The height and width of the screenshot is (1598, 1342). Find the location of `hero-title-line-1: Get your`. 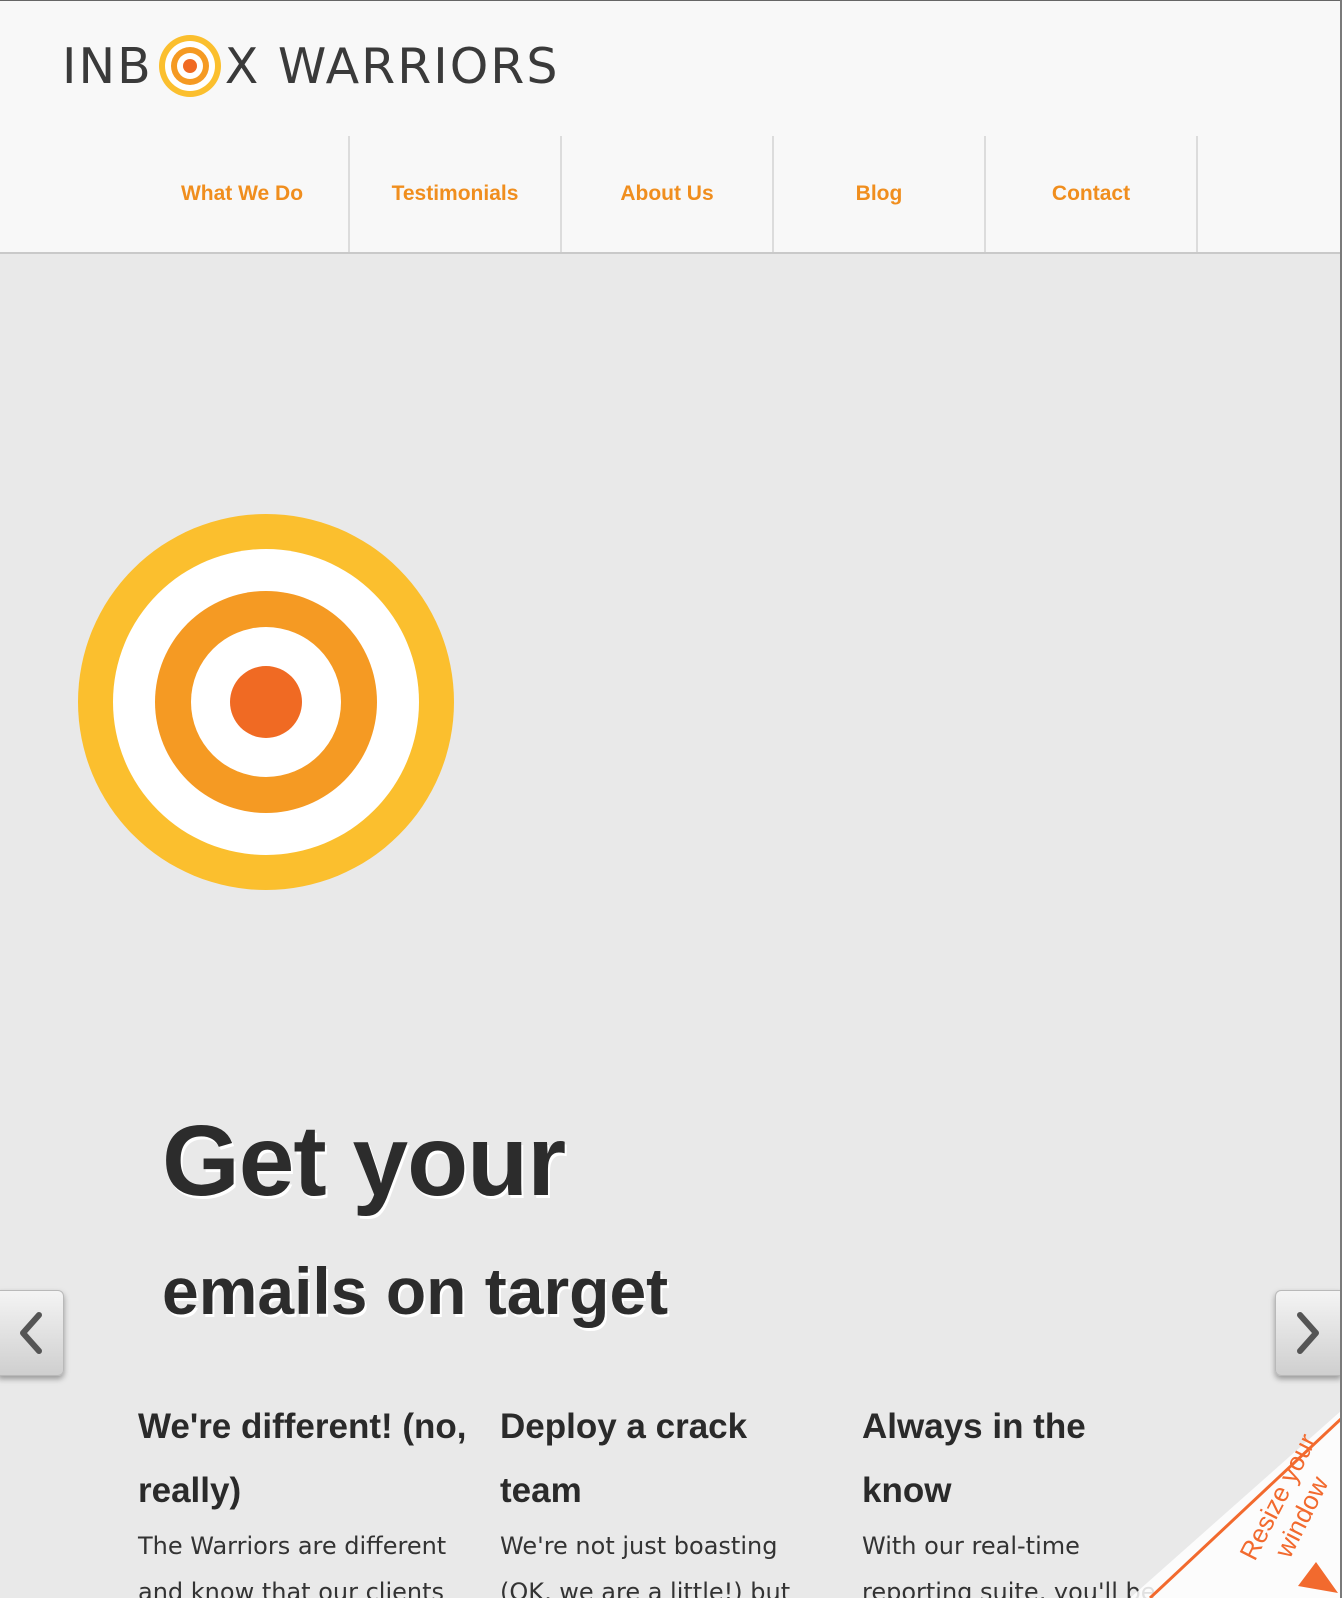

hero-title-line-1: Get your is located at coordinates (364, 1161).